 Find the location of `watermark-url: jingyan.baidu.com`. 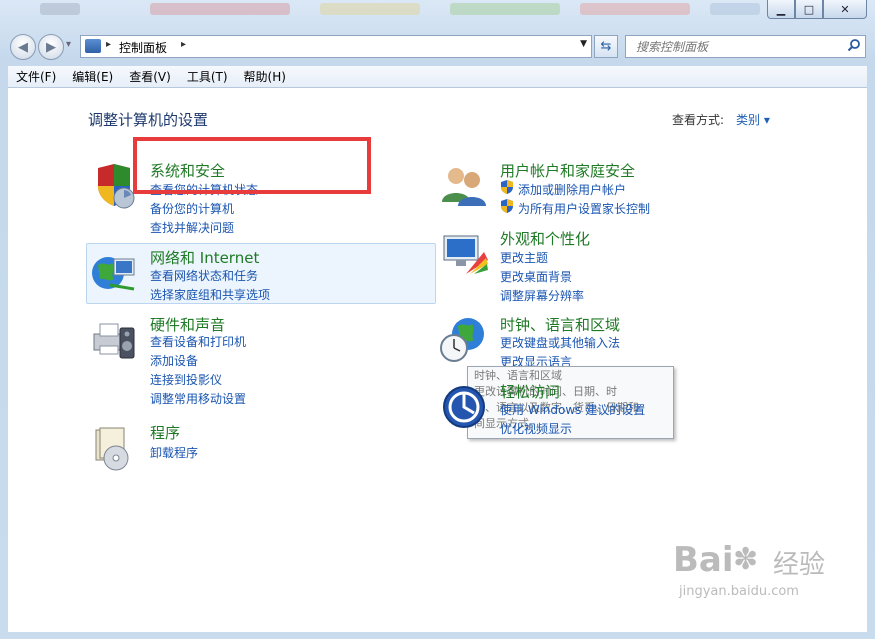

watermark-url: jingyan.baidu.com is located at coordinates (739, 591).